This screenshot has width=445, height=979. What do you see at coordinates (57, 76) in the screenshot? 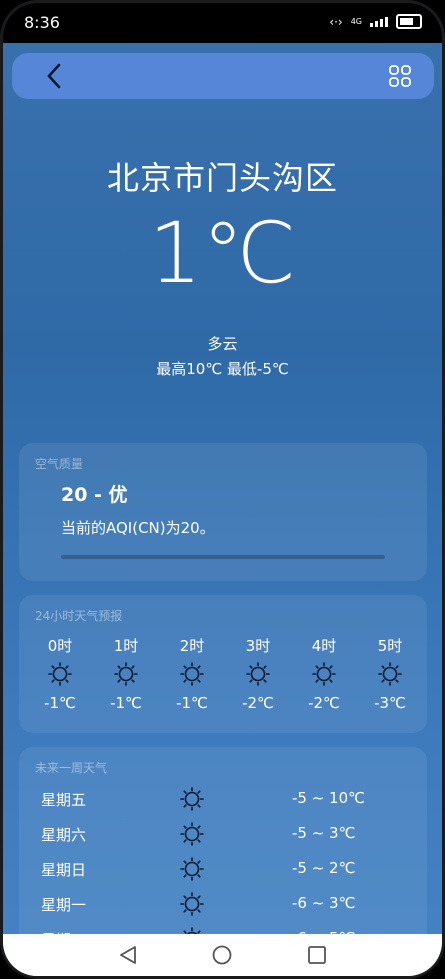
I see `chevron-left-icon` at bounding box center [57, 76].